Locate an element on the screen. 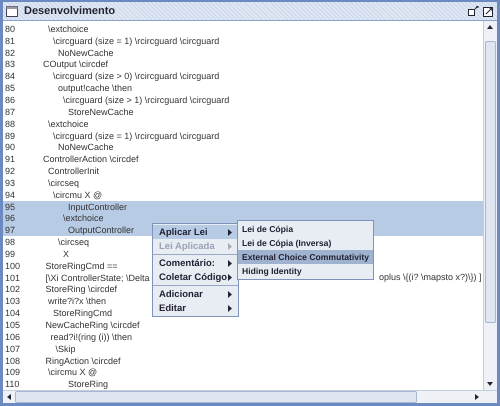 This screenshot has width=500, height=406. line-number: 107 is located at coordinates (13, 349).